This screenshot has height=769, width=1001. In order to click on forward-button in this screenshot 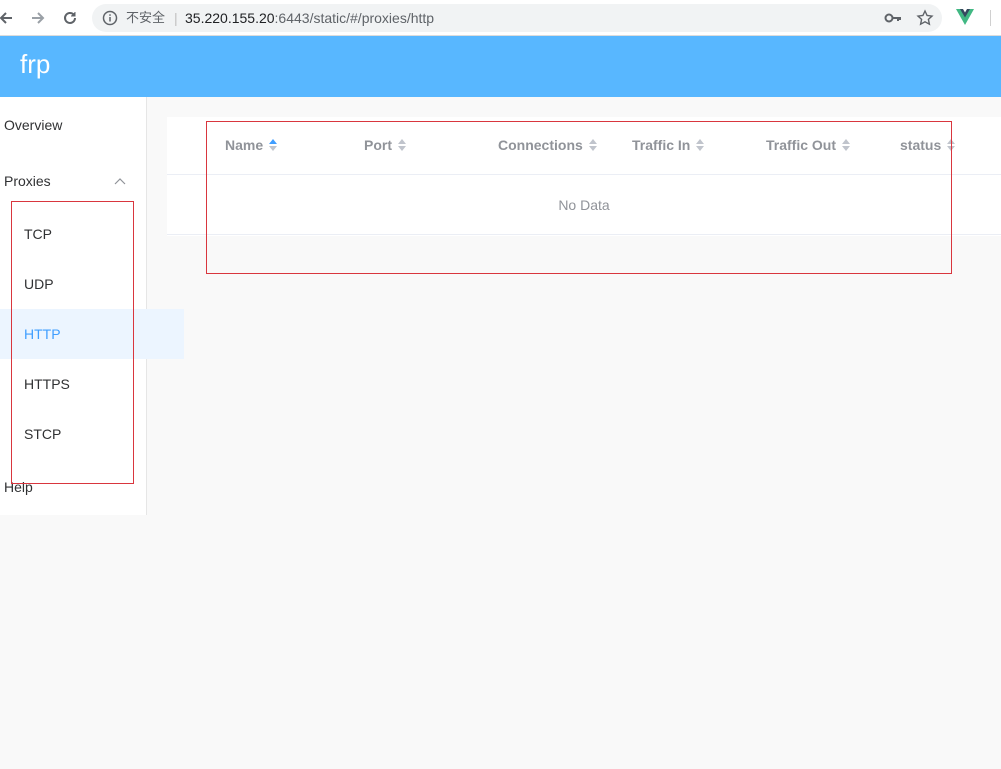, I will do `click(38, 18)`.